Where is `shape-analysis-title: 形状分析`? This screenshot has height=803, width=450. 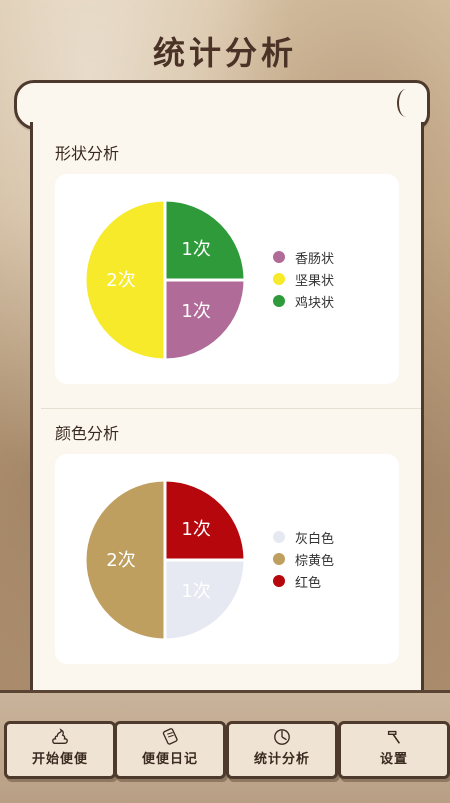
shape-analysis-title: 形状分析 is located at coordinates (87, 153).